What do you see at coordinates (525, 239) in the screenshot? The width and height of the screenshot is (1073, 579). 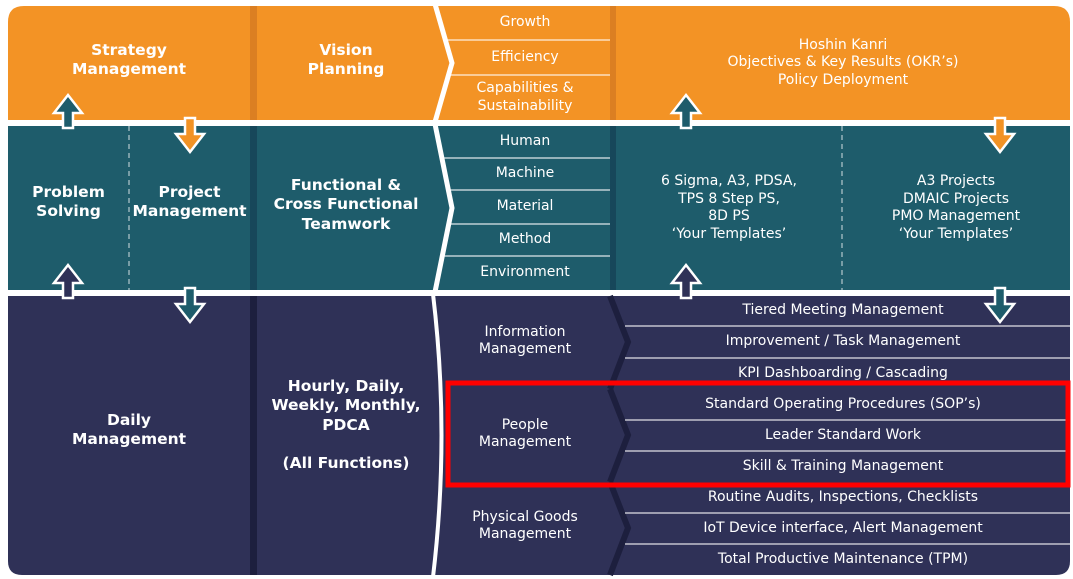 I see `item-method: Method` at bounding box center [525, 239].